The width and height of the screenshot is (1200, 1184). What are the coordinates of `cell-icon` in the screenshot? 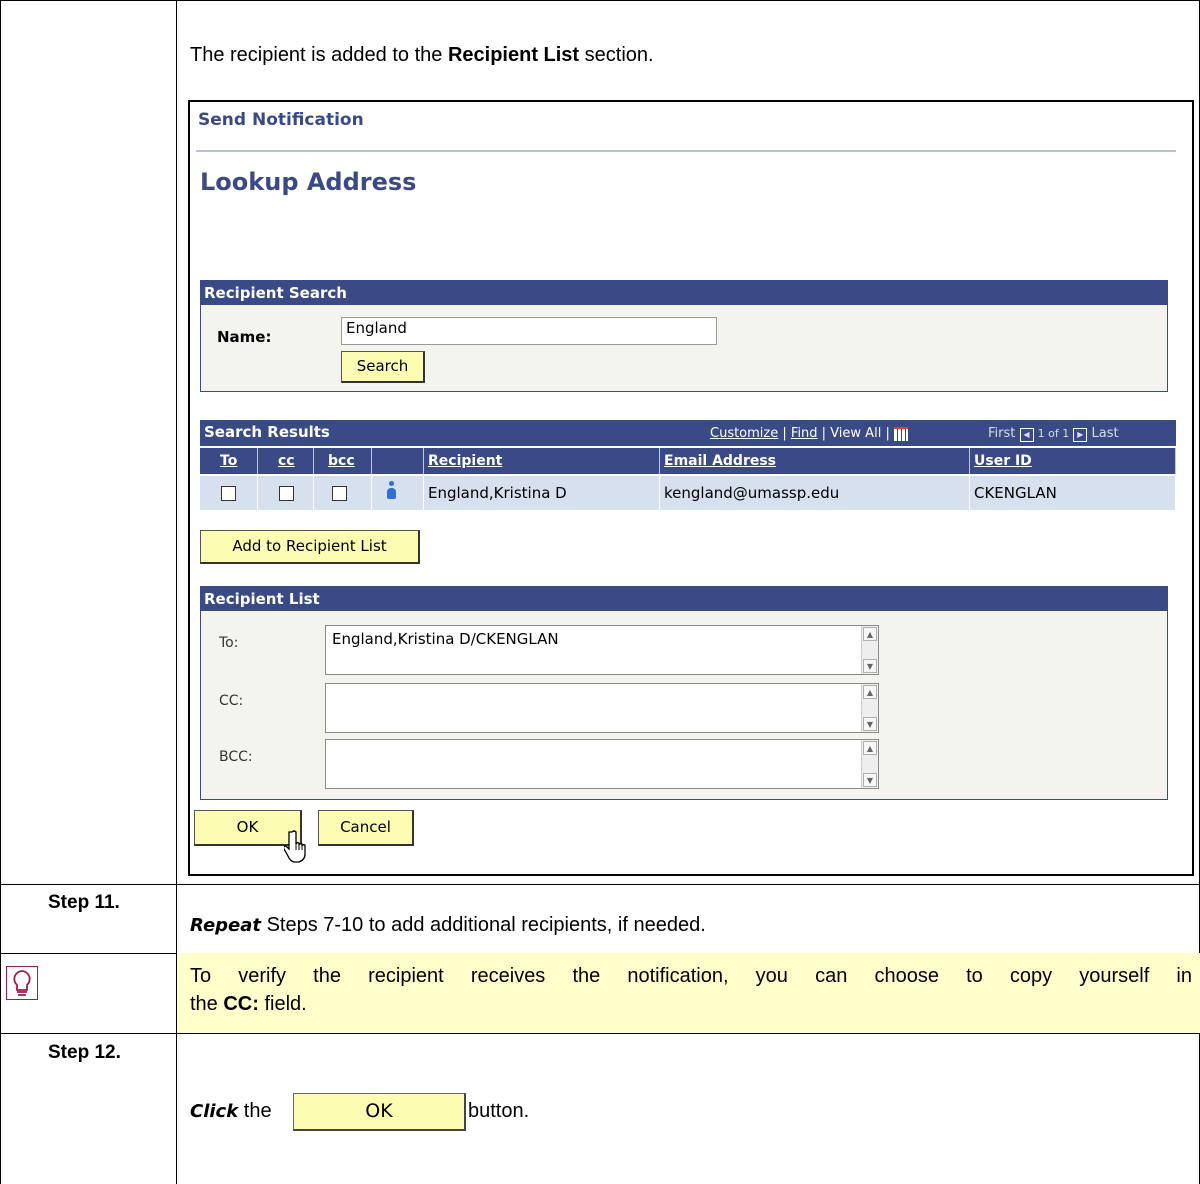 It's located at (398, 493).